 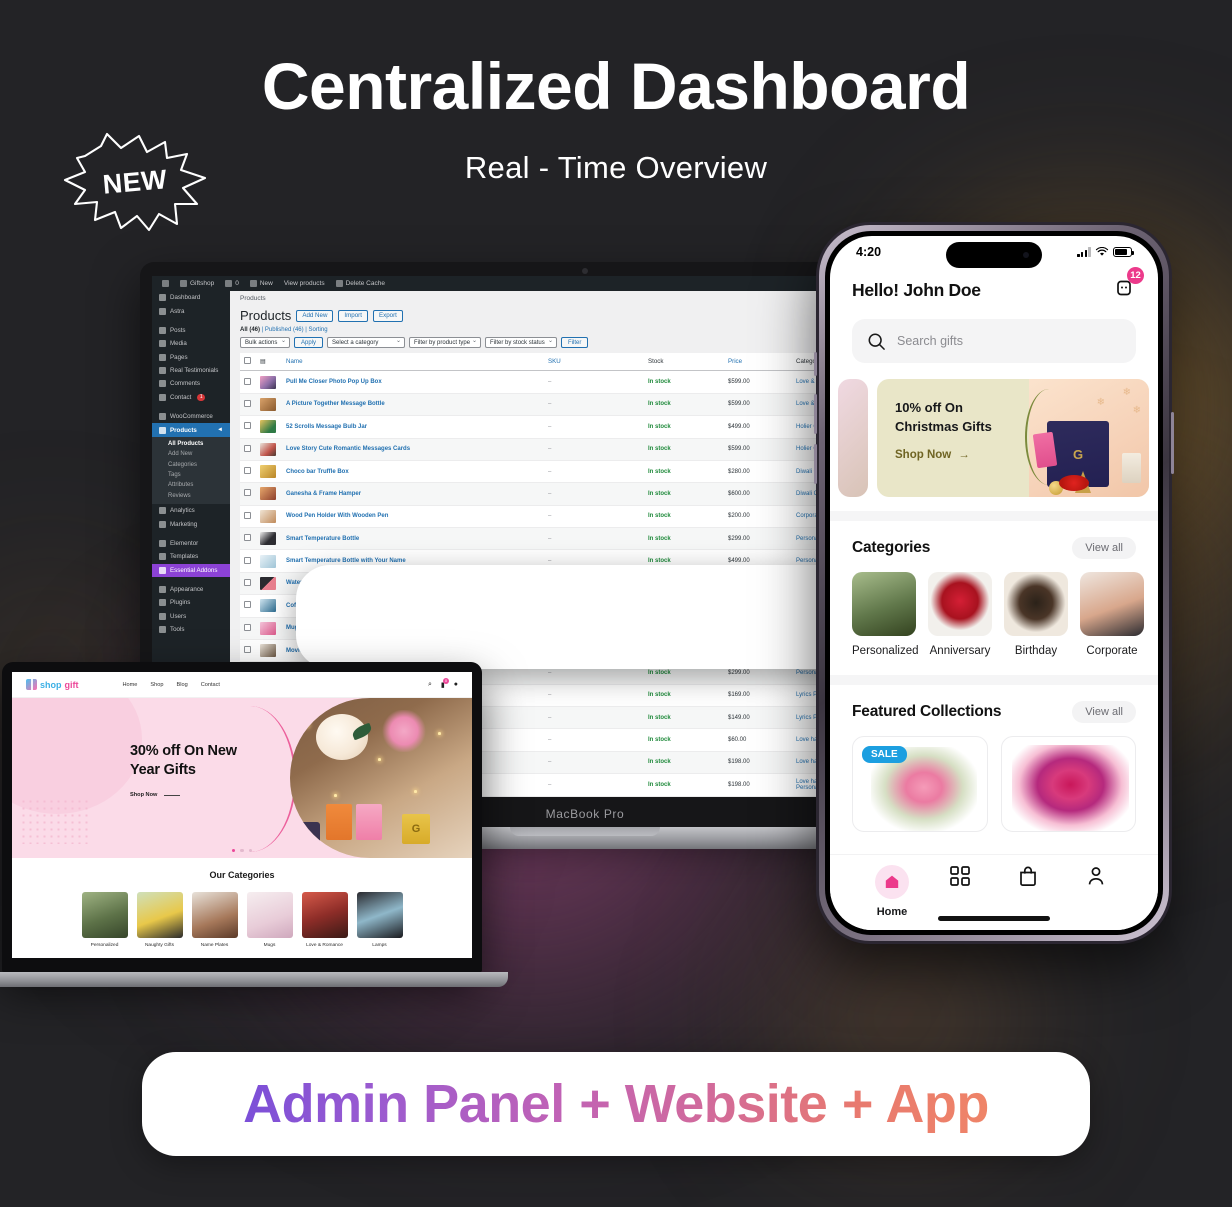 I want to click on sidebar-item-real-testimonials: Real Testimonials, so click(x=191, y=370).